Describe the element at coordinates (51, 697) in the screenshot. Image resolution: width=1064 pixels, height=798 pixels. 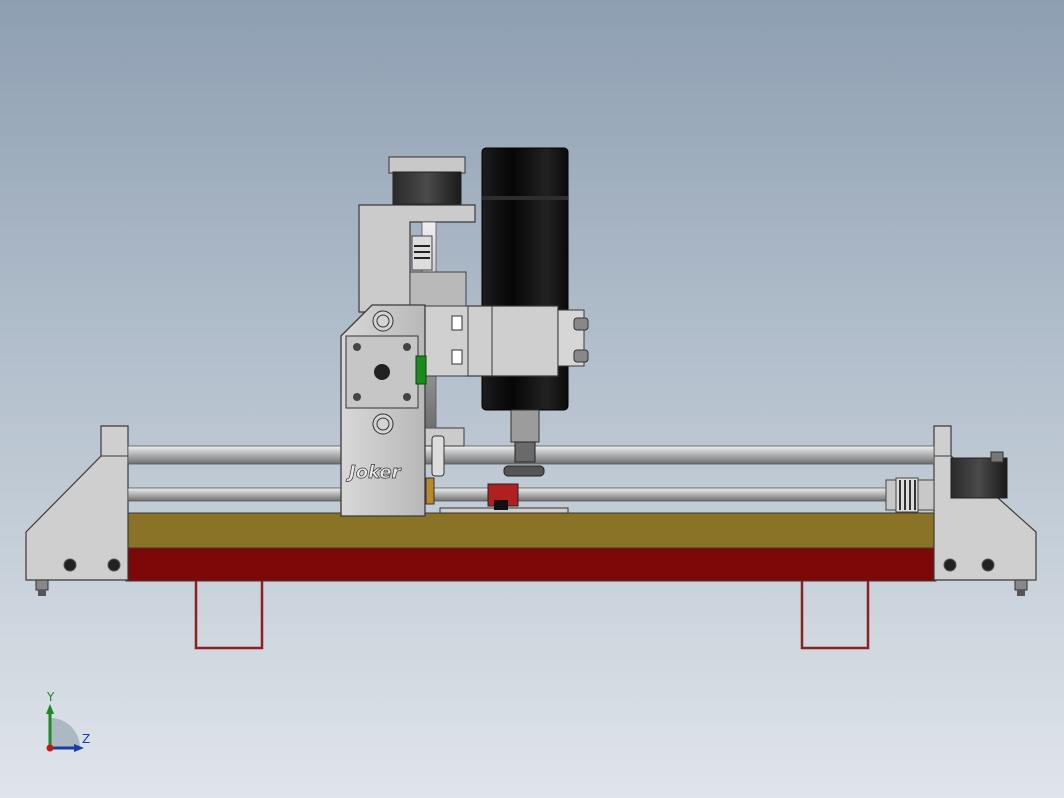
I see `triad-y-label: Y` at that location.